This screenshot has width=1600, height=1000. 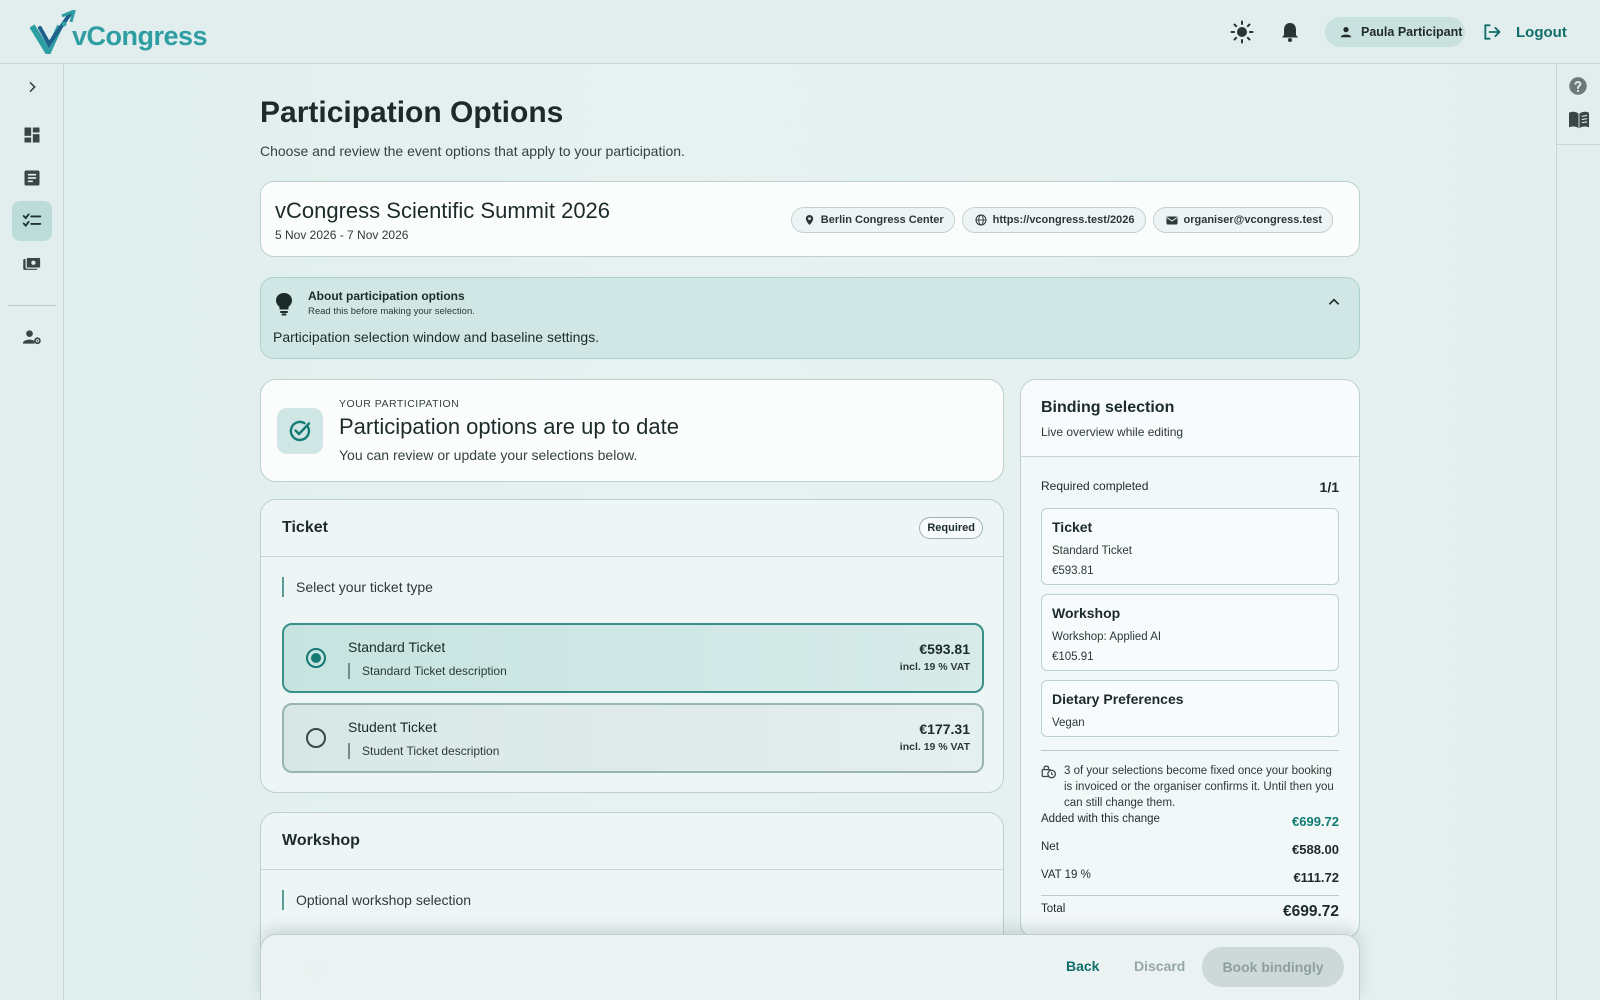 What do you see at coordinates (1579, 120) in the screenshot?
I see `book-icon` at bounding box center [1579, 120].